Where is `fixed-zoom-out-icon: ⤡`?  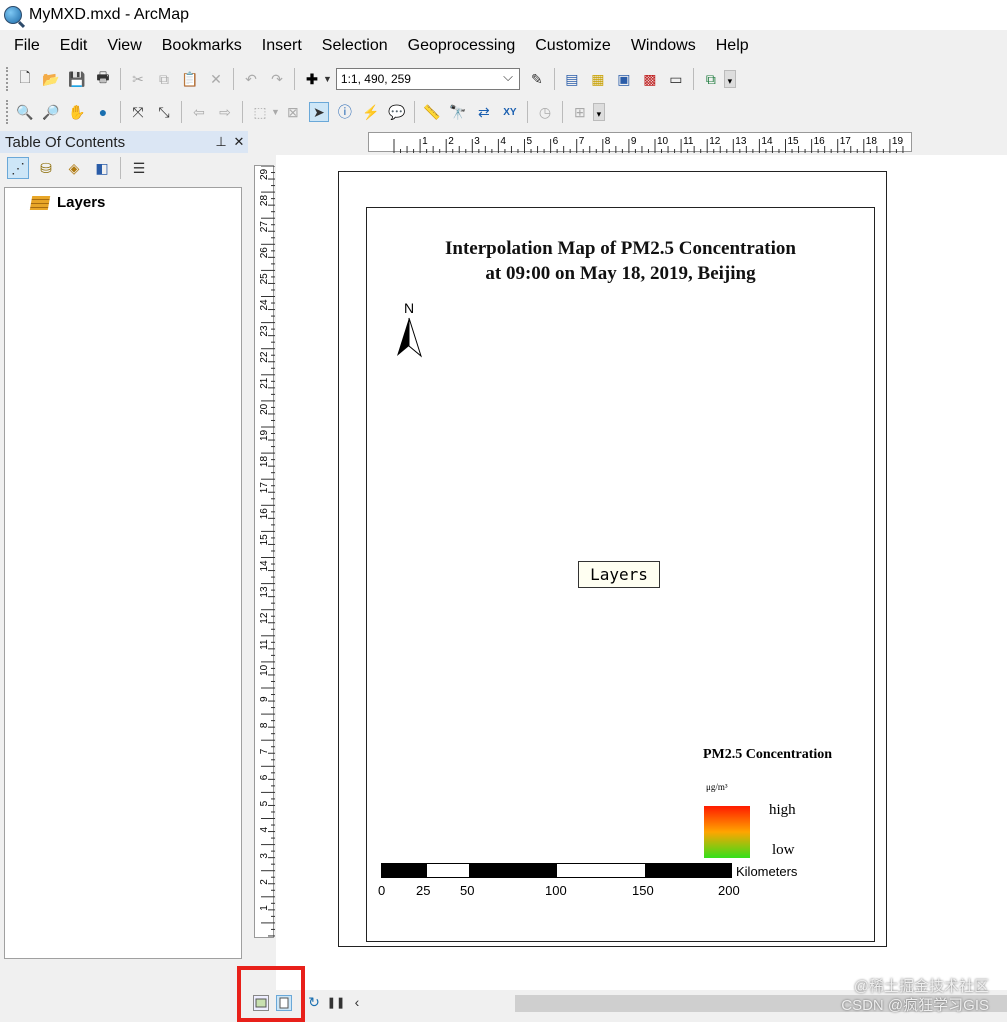
fixed-zoom-out-icon: ⤡ is located at coordinates (164, 112).